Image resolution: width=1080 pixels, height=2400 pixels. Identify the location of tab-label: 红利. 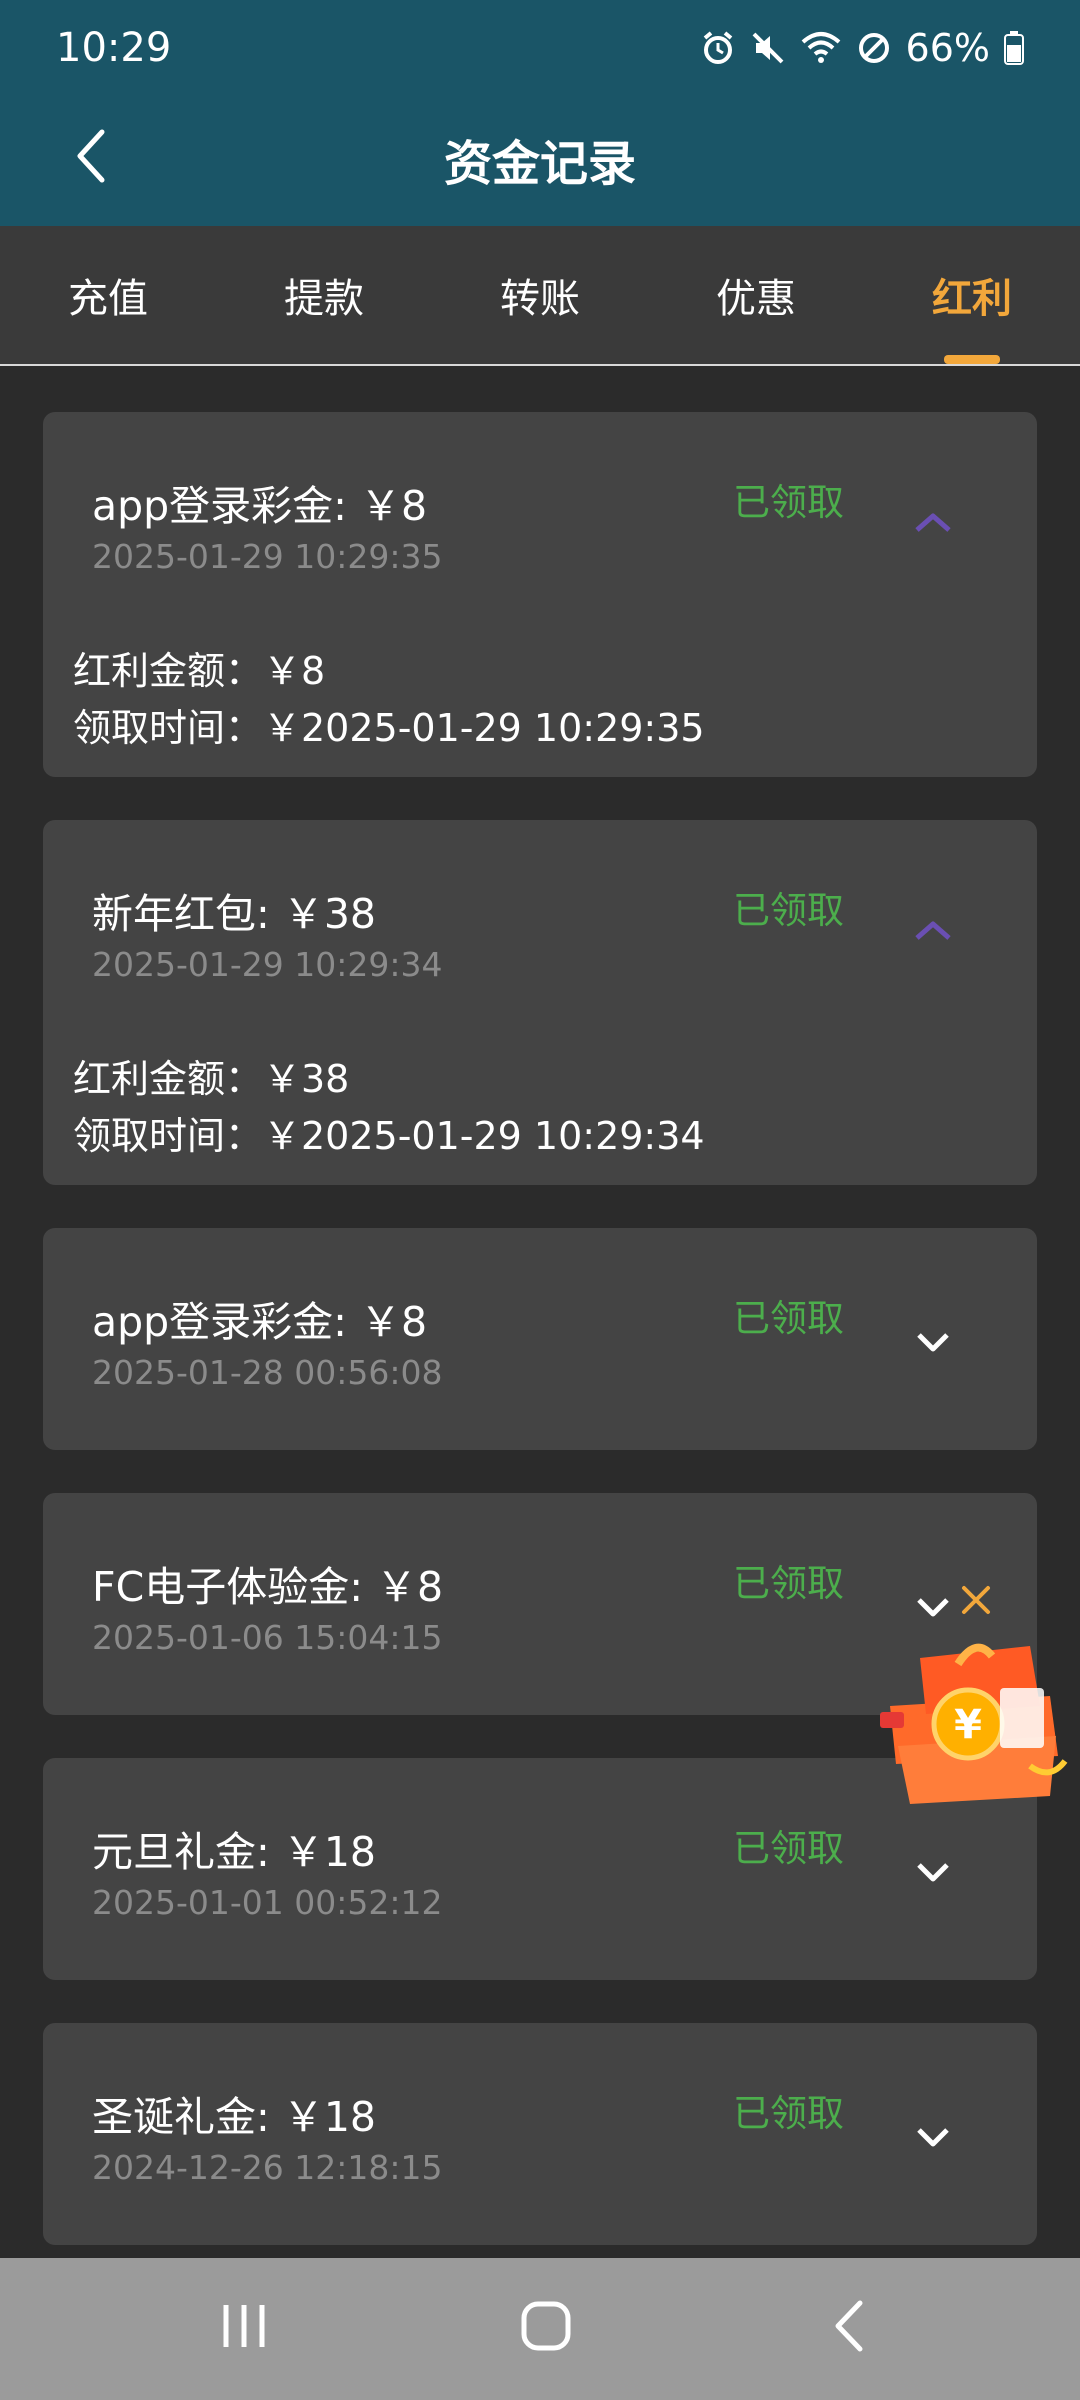
(972, 299).